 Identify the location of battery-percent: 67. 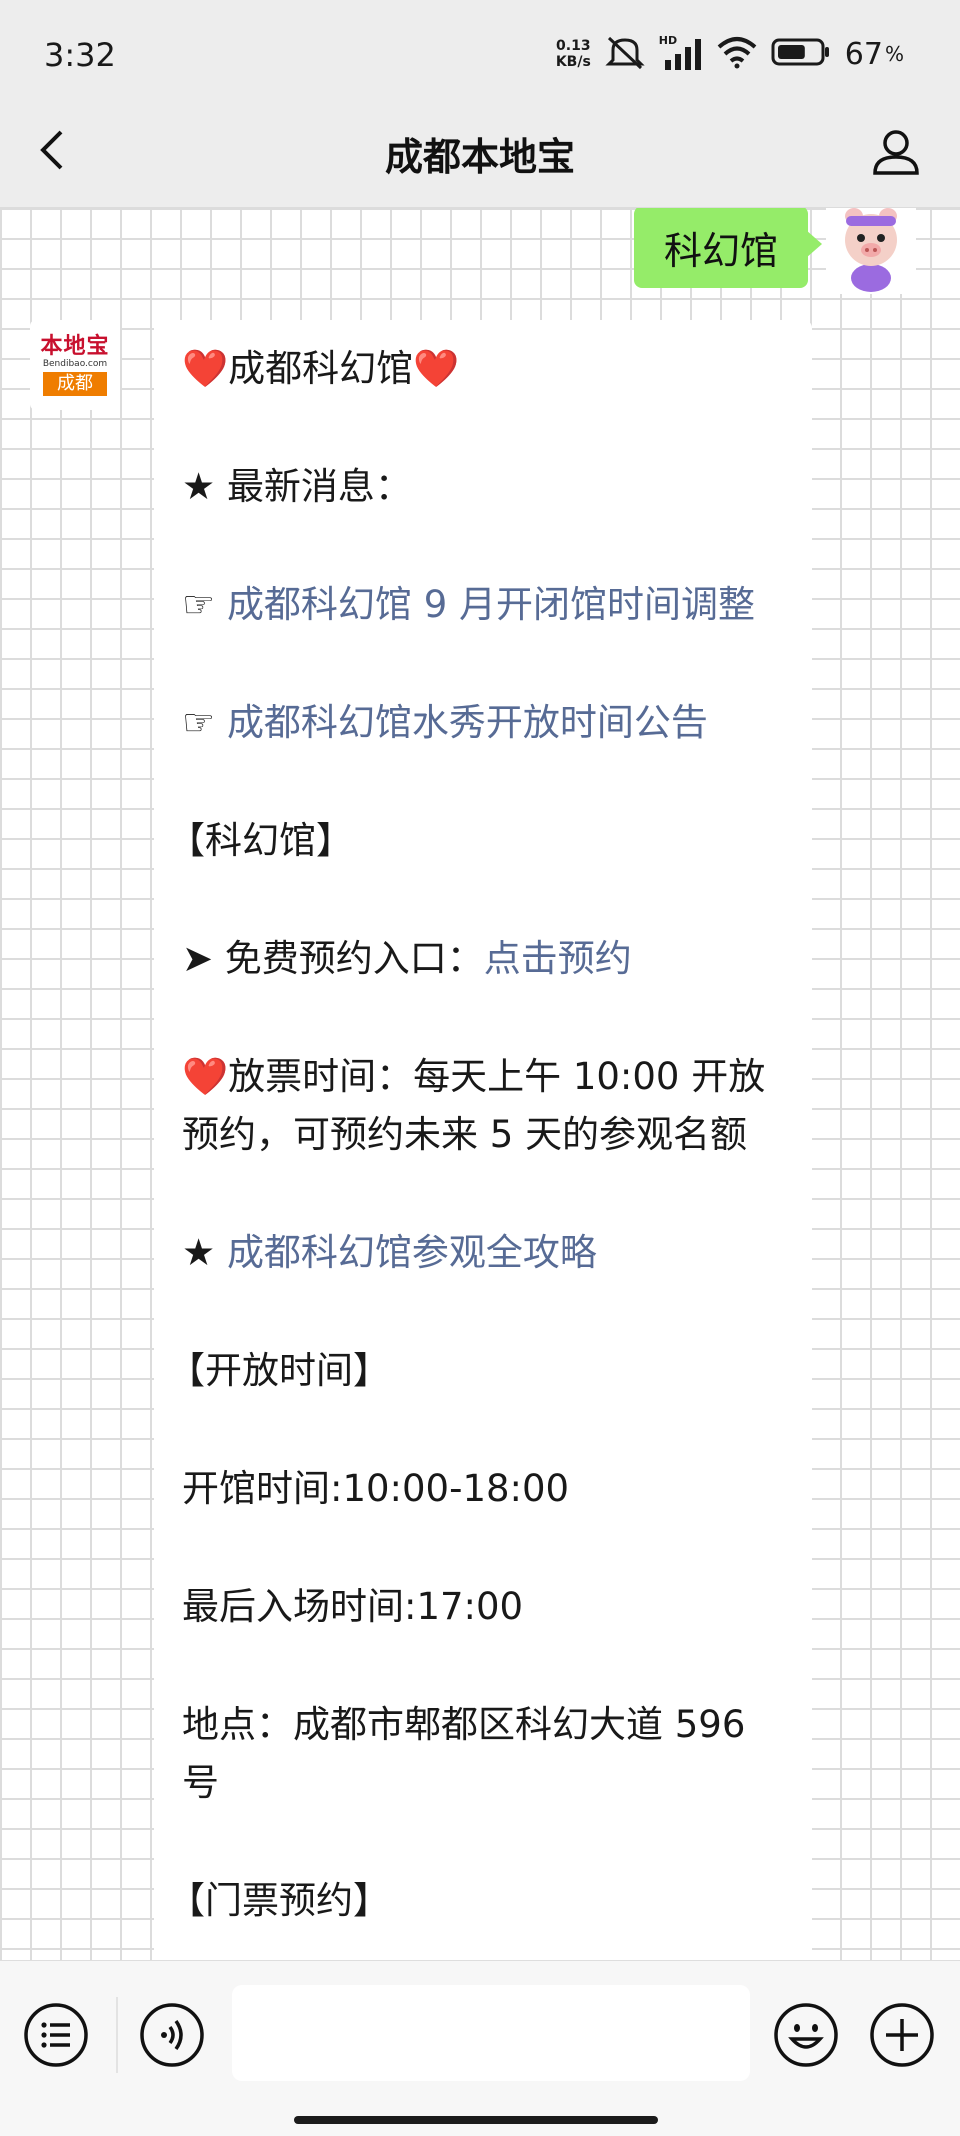
(863, 54).